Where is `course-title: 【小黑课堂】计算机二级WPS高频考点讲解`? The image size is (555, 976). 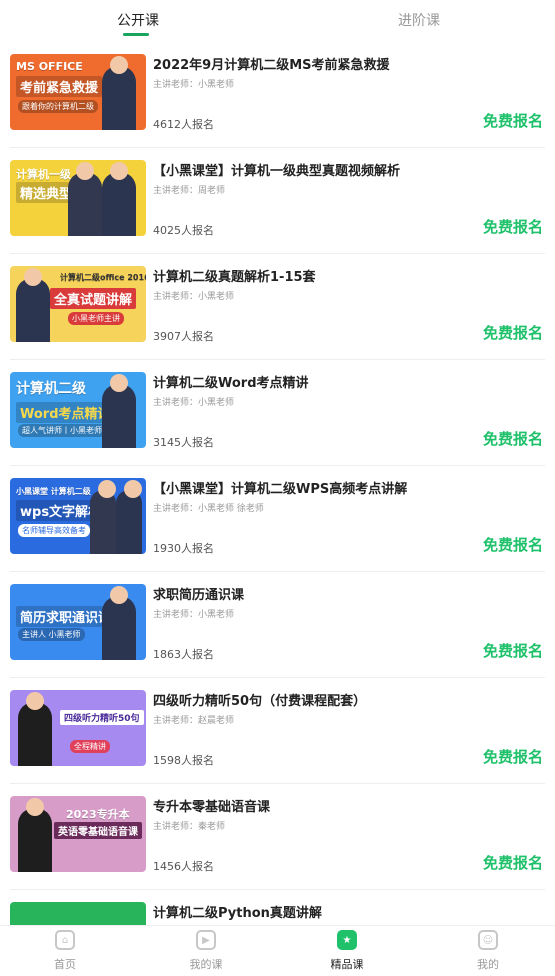
course-title: 【小黑课堂】计算机二级WPS高频考点讲解 is located at coordinates (280, 487).